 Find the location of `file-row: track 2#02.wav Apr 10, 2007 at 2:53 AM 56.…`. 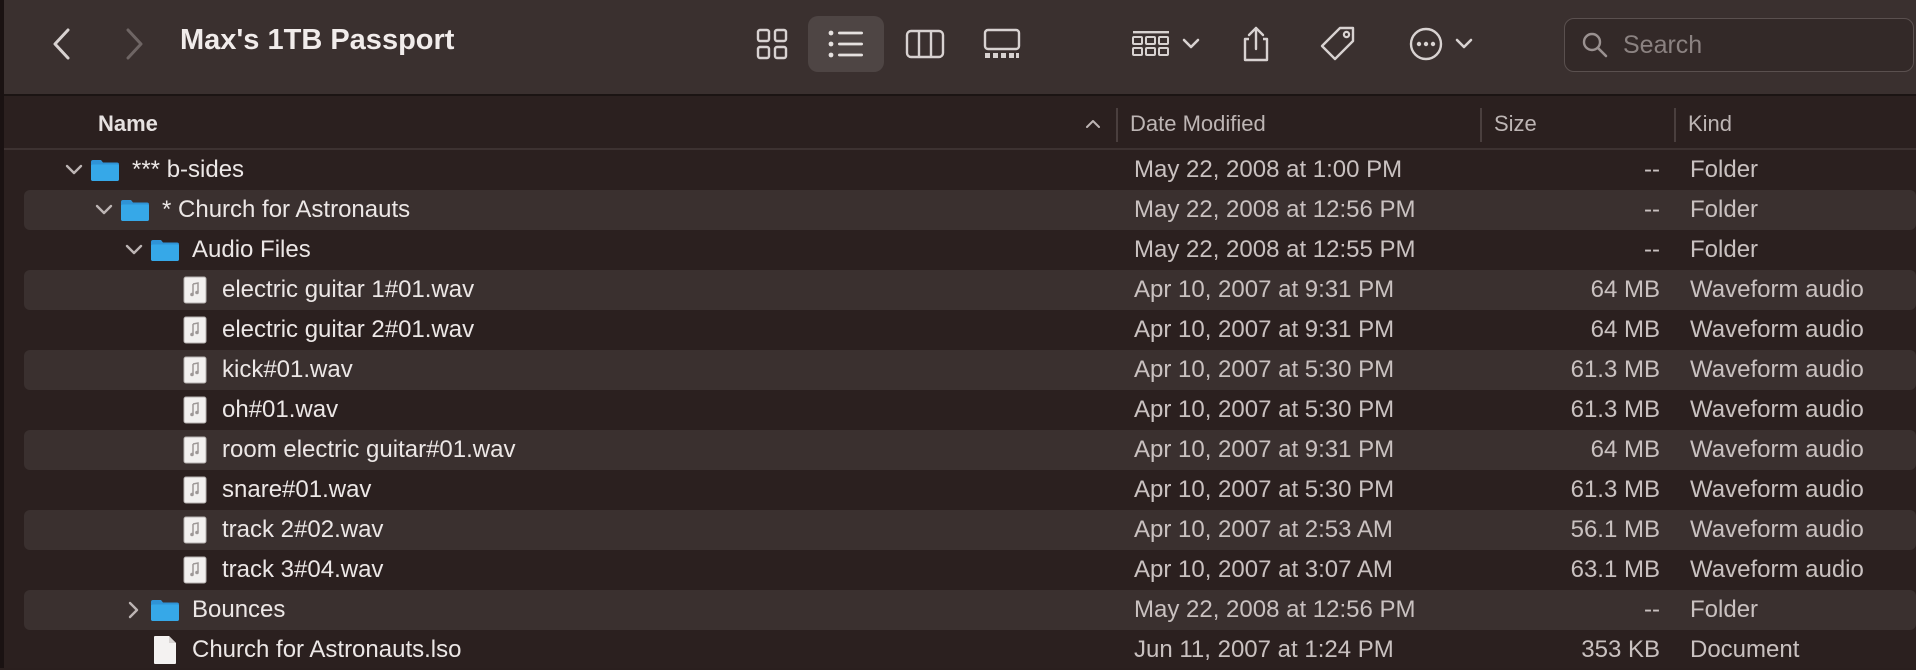

file-row: track 2#02.wav Apr 10, 2007 at 2:53 AM 56.… is located at coordinates (960, 530).